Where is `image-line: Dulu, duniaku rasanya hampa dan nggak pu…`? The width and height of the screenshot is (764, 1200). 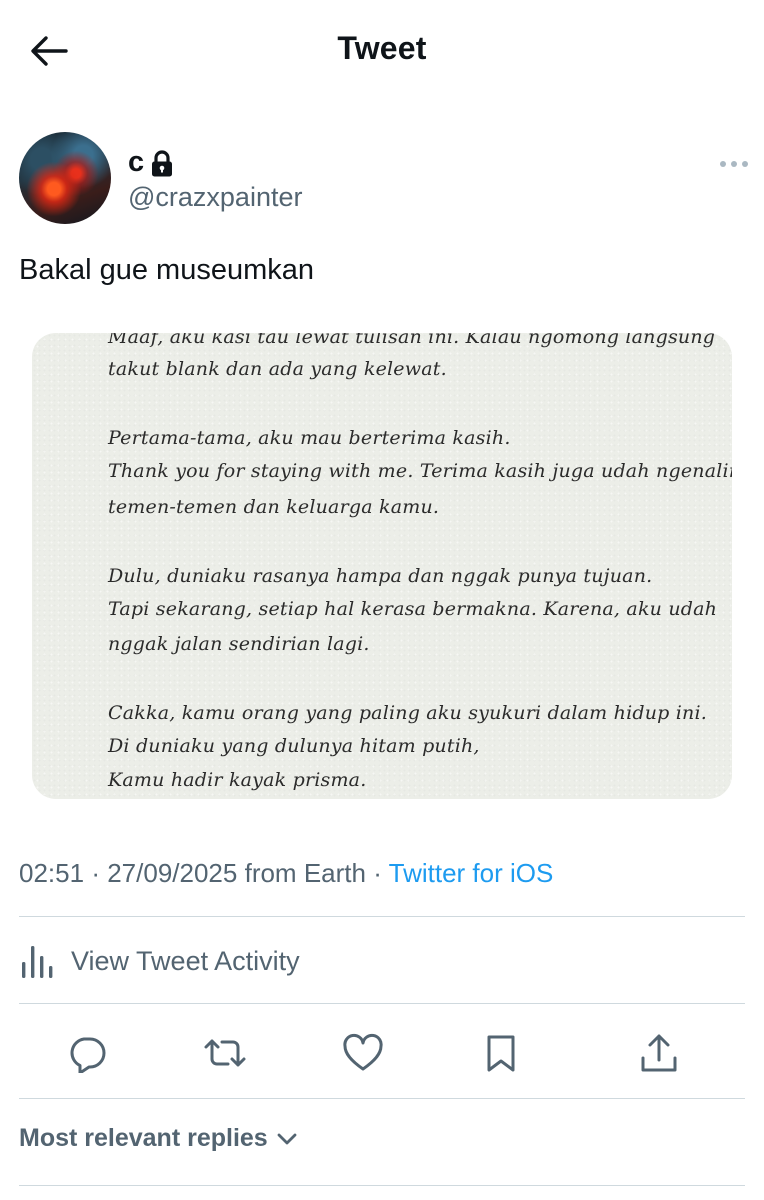 image-line: Dulu, duniaku rasanya hampa dan nggak pu… is located at coordinates (380, 576).